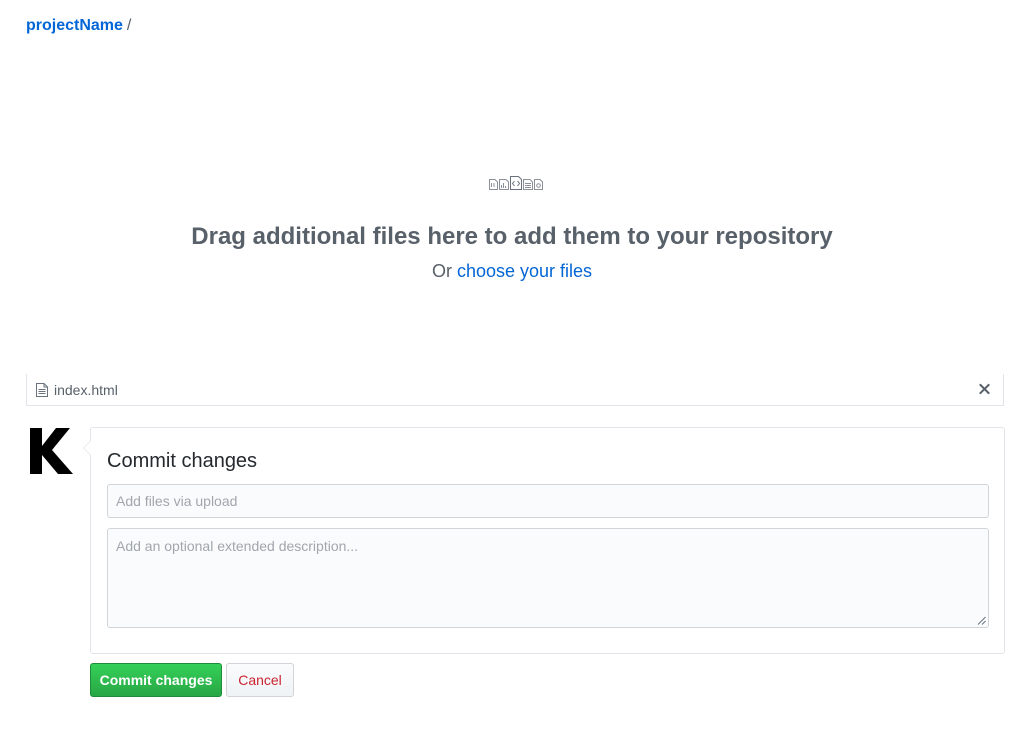  What do you see at coordinates (42, 390) in the screenshot?
I see `file-icon` at bounding box center [42, 390].